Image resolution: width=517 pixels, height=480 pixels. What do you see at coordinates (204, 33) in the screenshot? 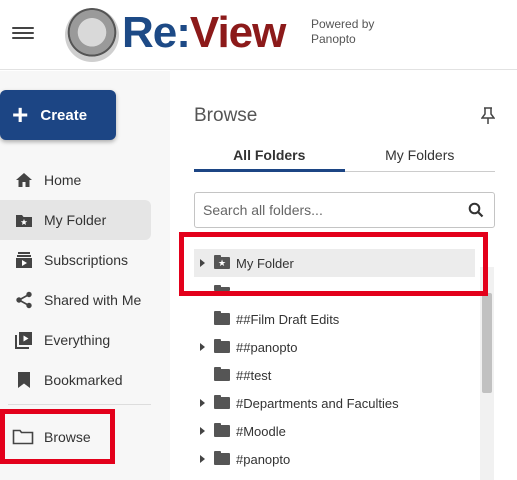
I see `review-logo: Re:View` at bounding box center [204, 33].